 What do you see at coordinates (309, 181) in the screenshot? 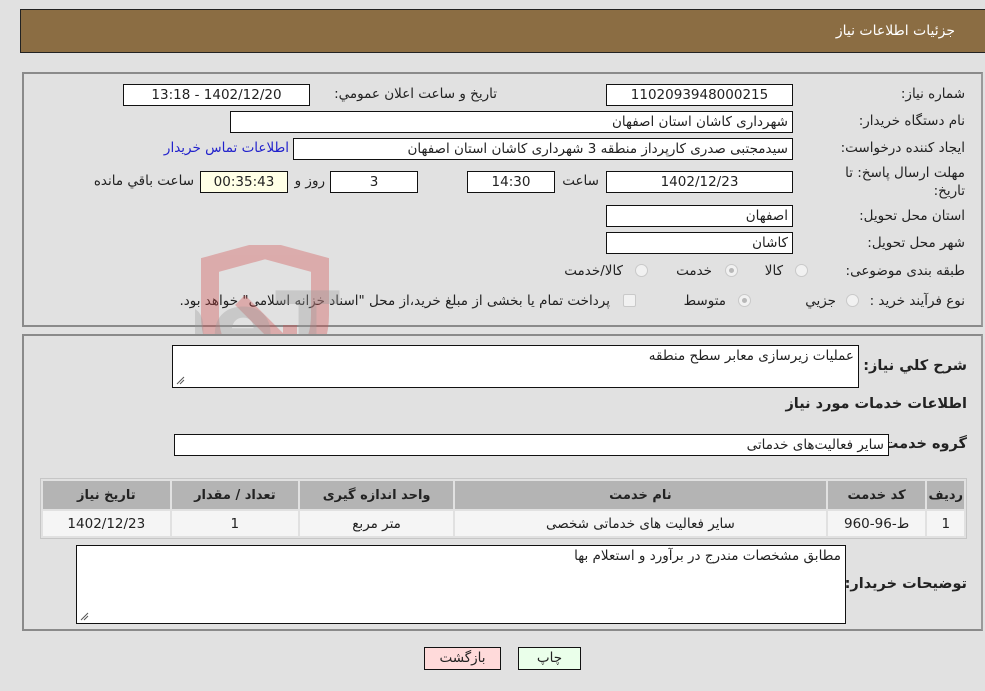
I see `days-label: روز و` at bounding box center [309, 181].